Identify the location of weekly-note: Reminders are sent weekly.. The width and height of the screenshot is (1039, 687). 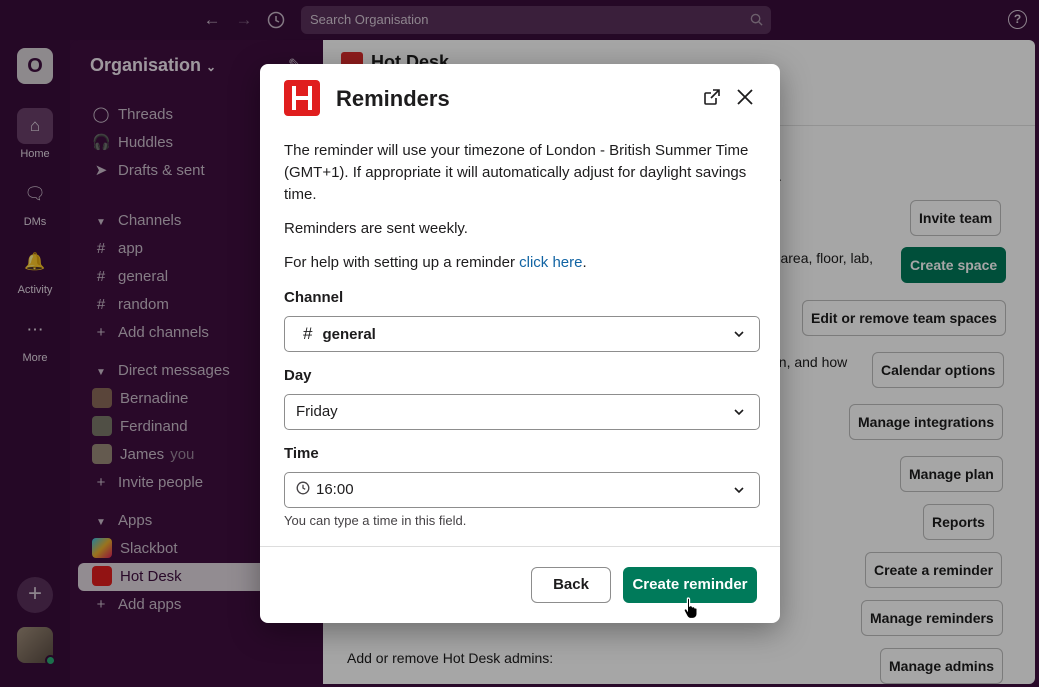
(376, 228).